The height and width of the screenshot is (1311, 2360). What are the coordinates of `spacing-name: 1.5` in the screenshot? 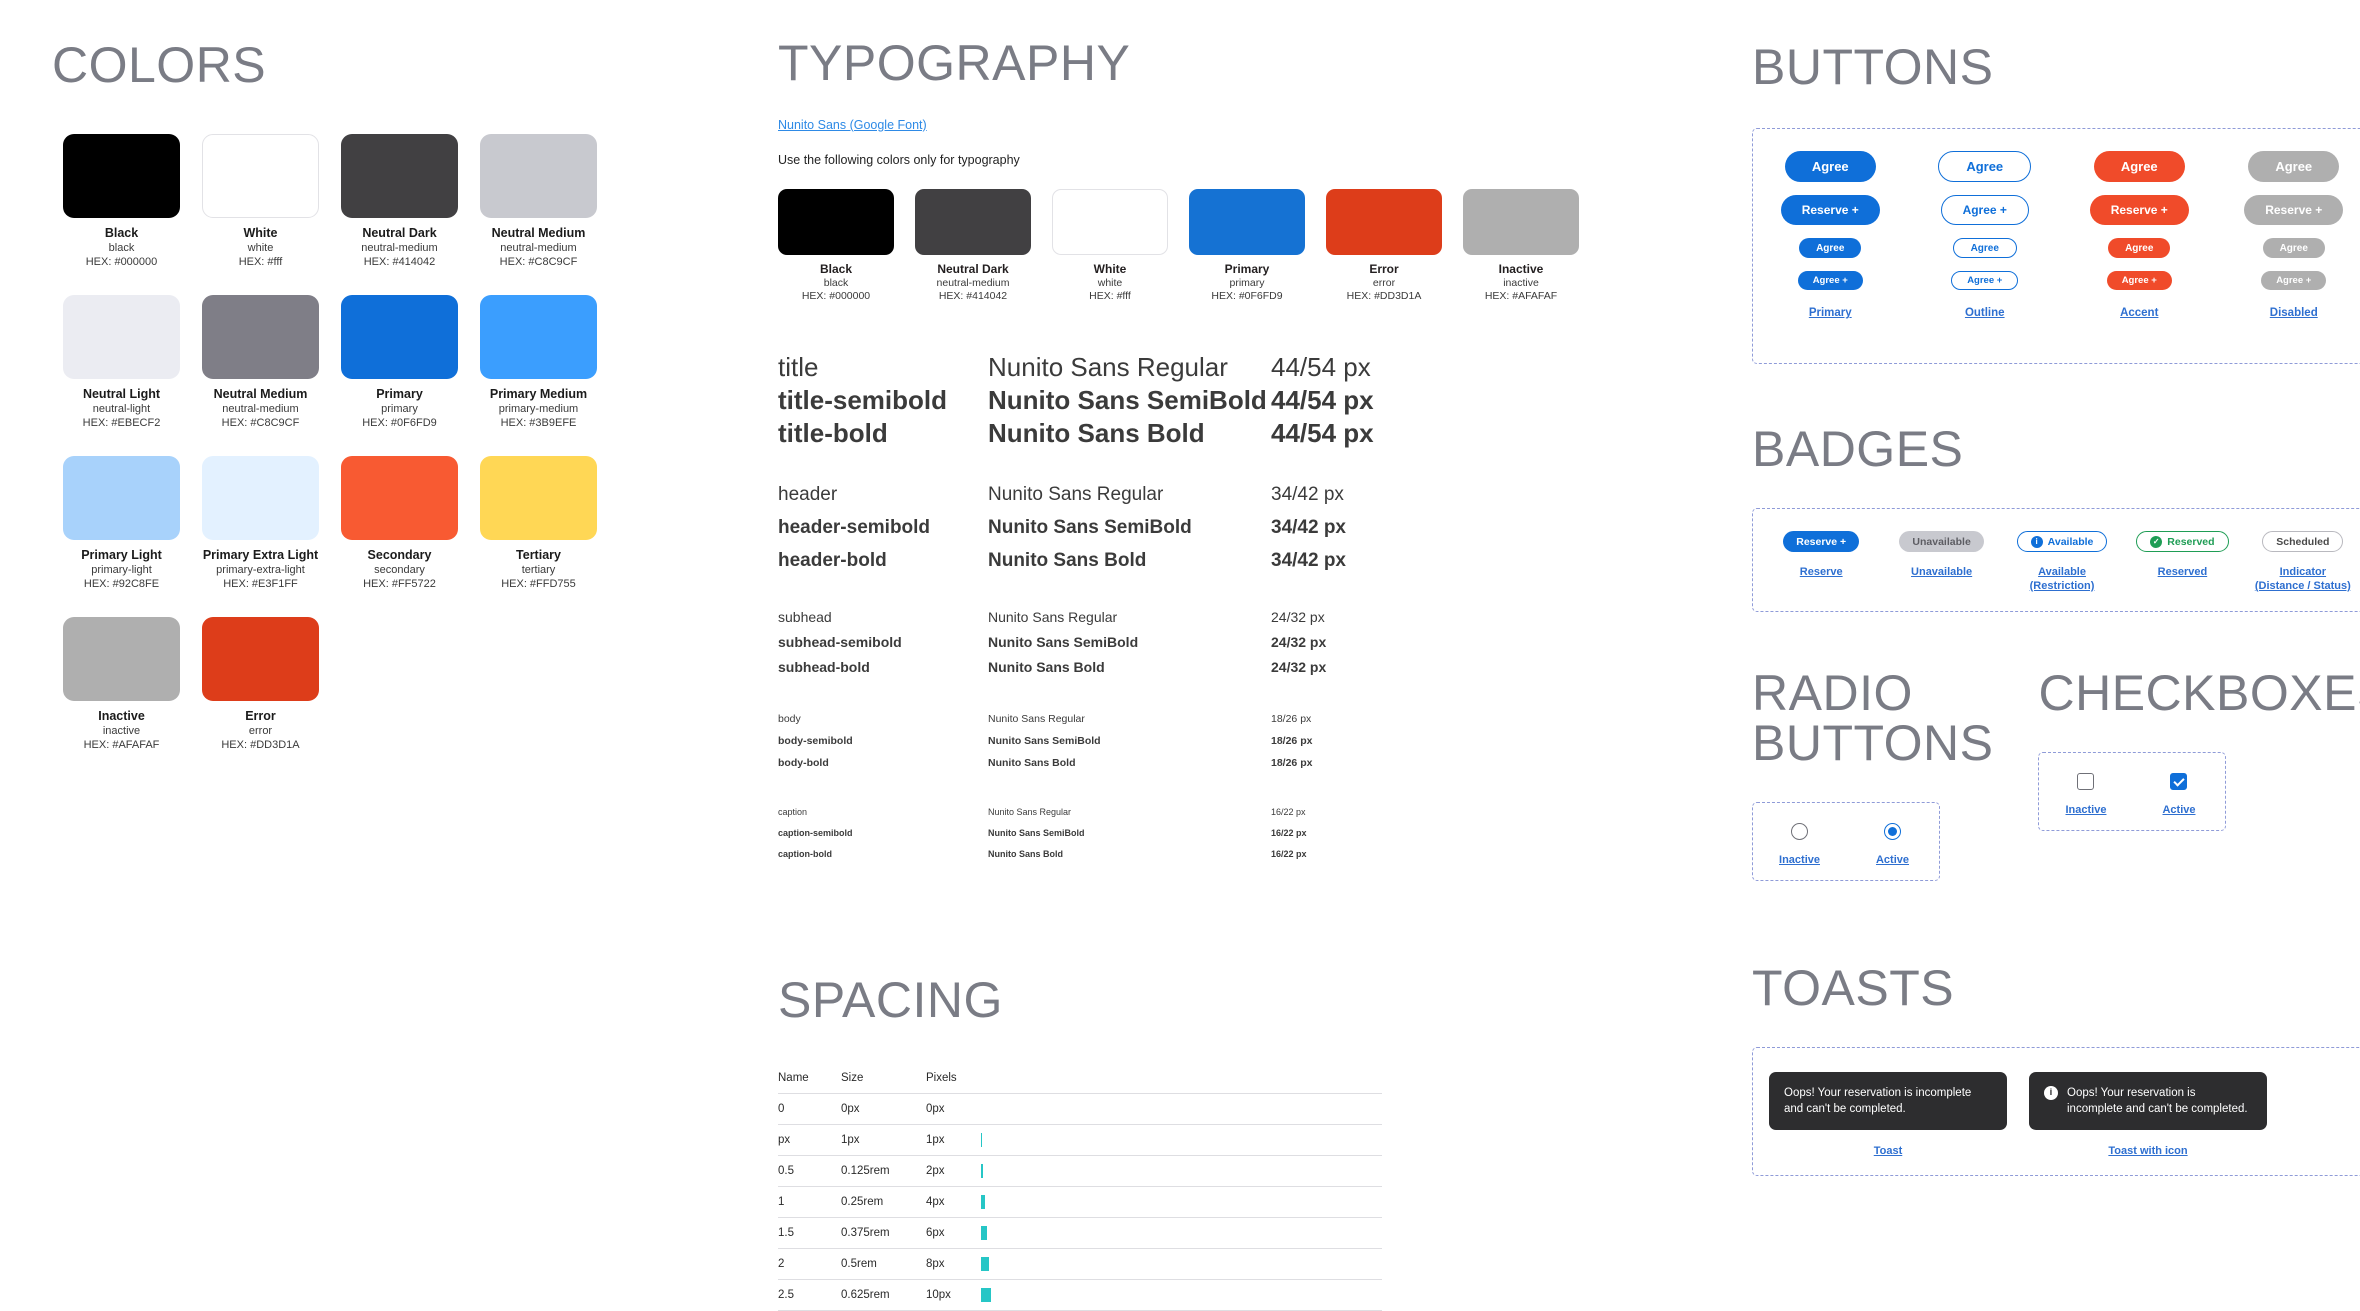 It's located at (809, 1233).